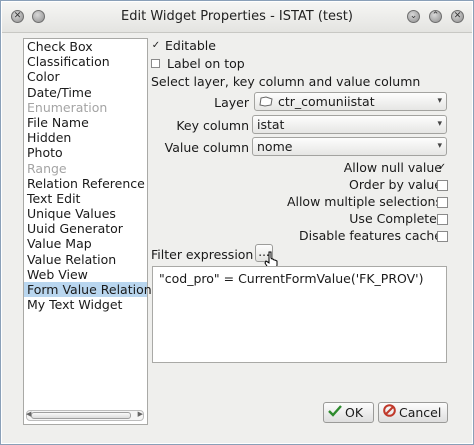 The width and height of the screenshot is (474, 445). What do you see at coordinates (335, 412) in the screenshot?
I see `checkmark-icon` at bounding box center [335, 412].